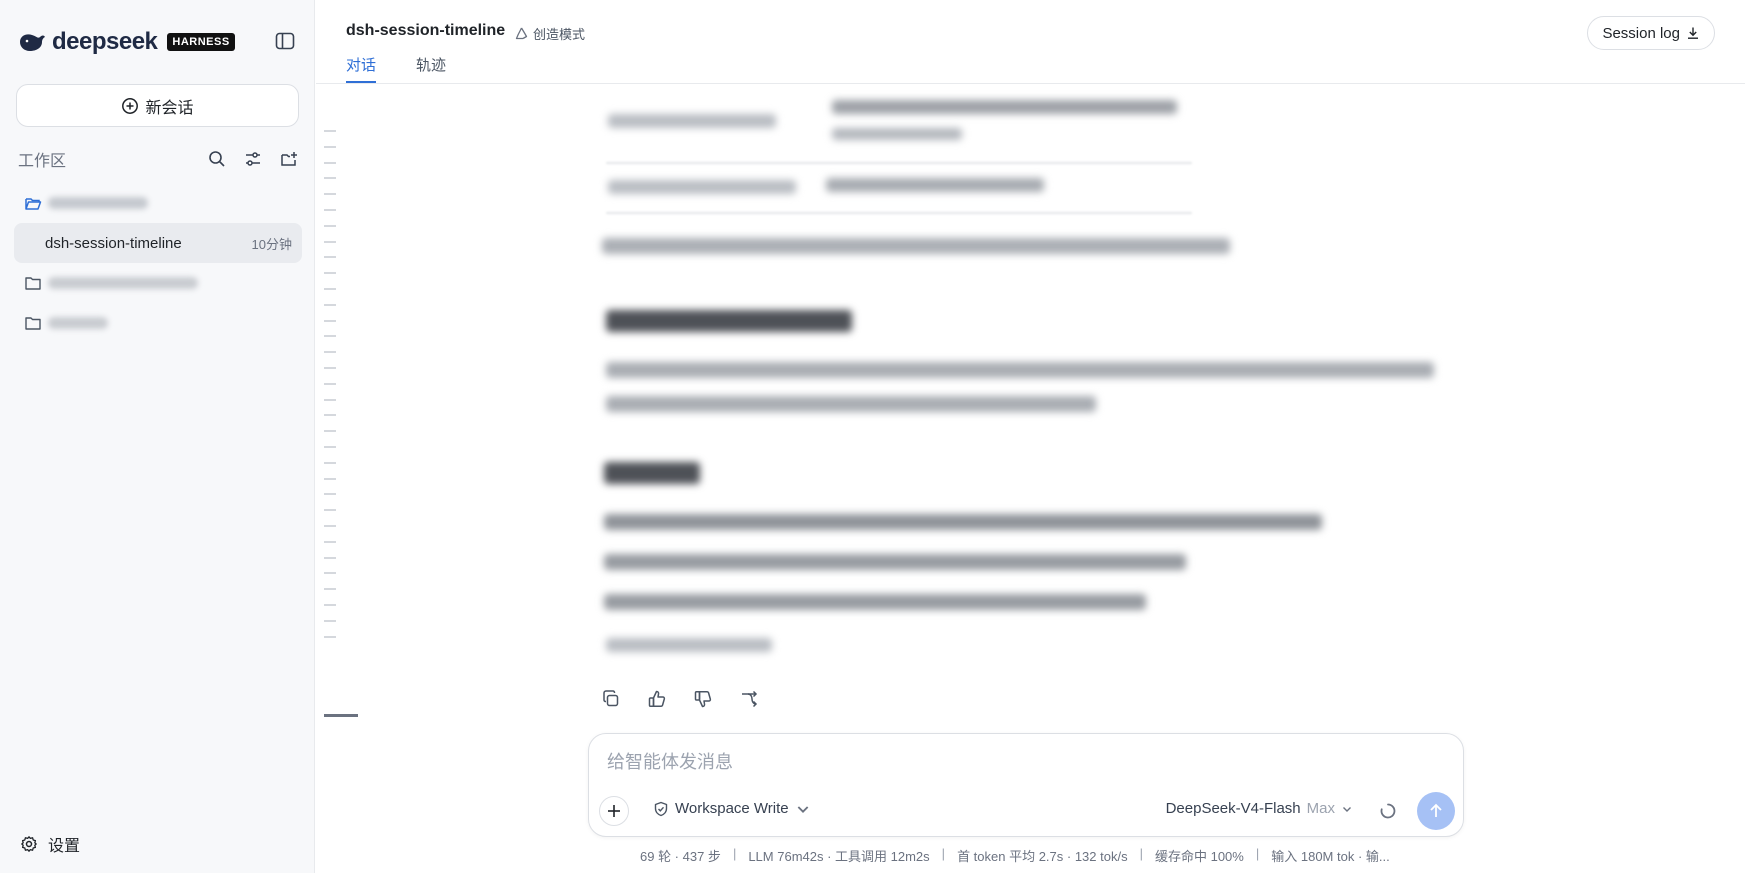 This screenshot has height=873, width=1745. Describe the element at coordinates (105, 41) in the screenshot. I see `brand-name: deepseek` at that location.